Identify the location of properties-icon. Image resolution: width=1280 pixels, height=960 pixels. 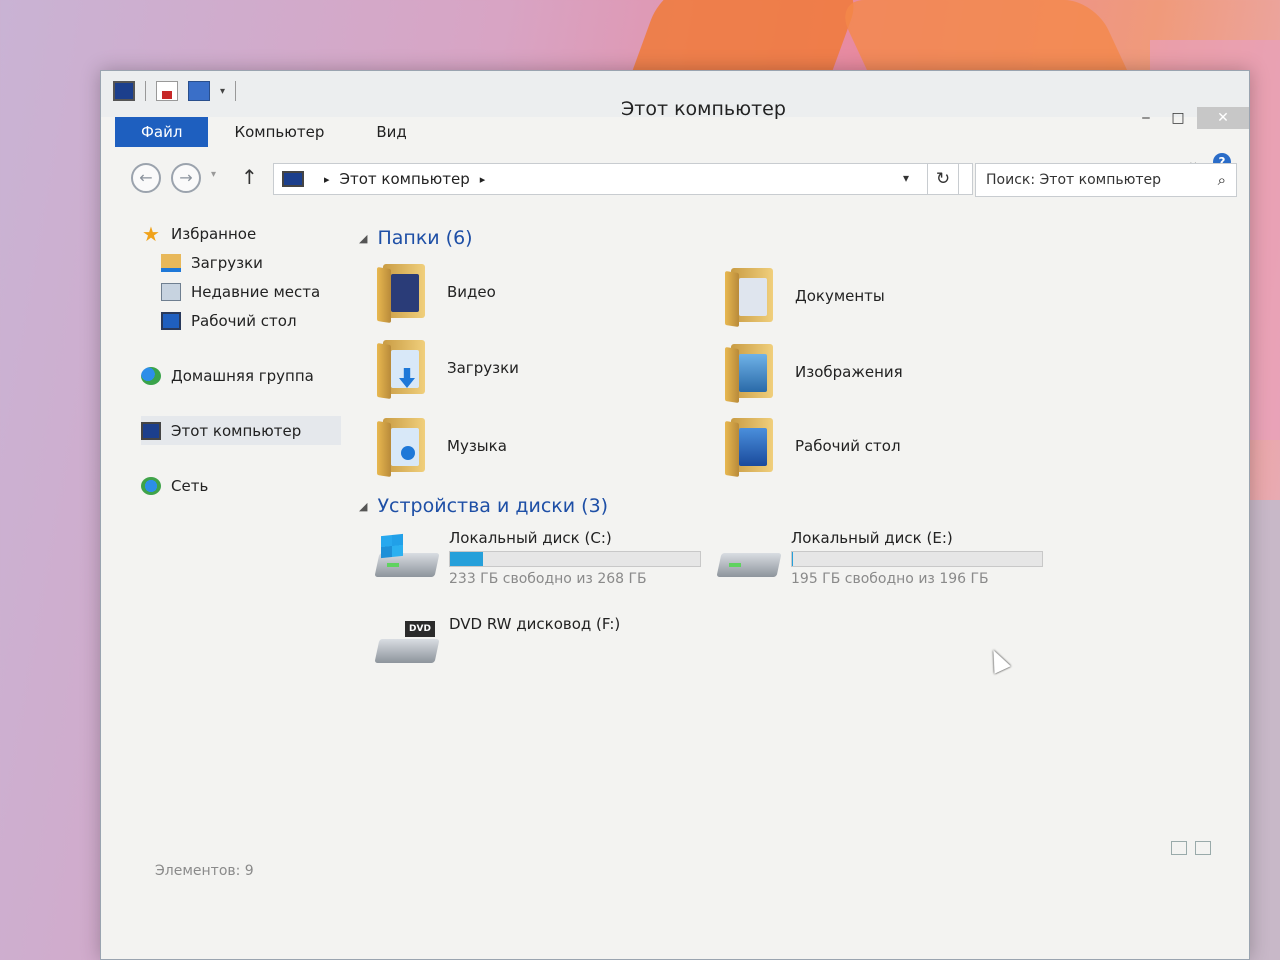
(167, 91).